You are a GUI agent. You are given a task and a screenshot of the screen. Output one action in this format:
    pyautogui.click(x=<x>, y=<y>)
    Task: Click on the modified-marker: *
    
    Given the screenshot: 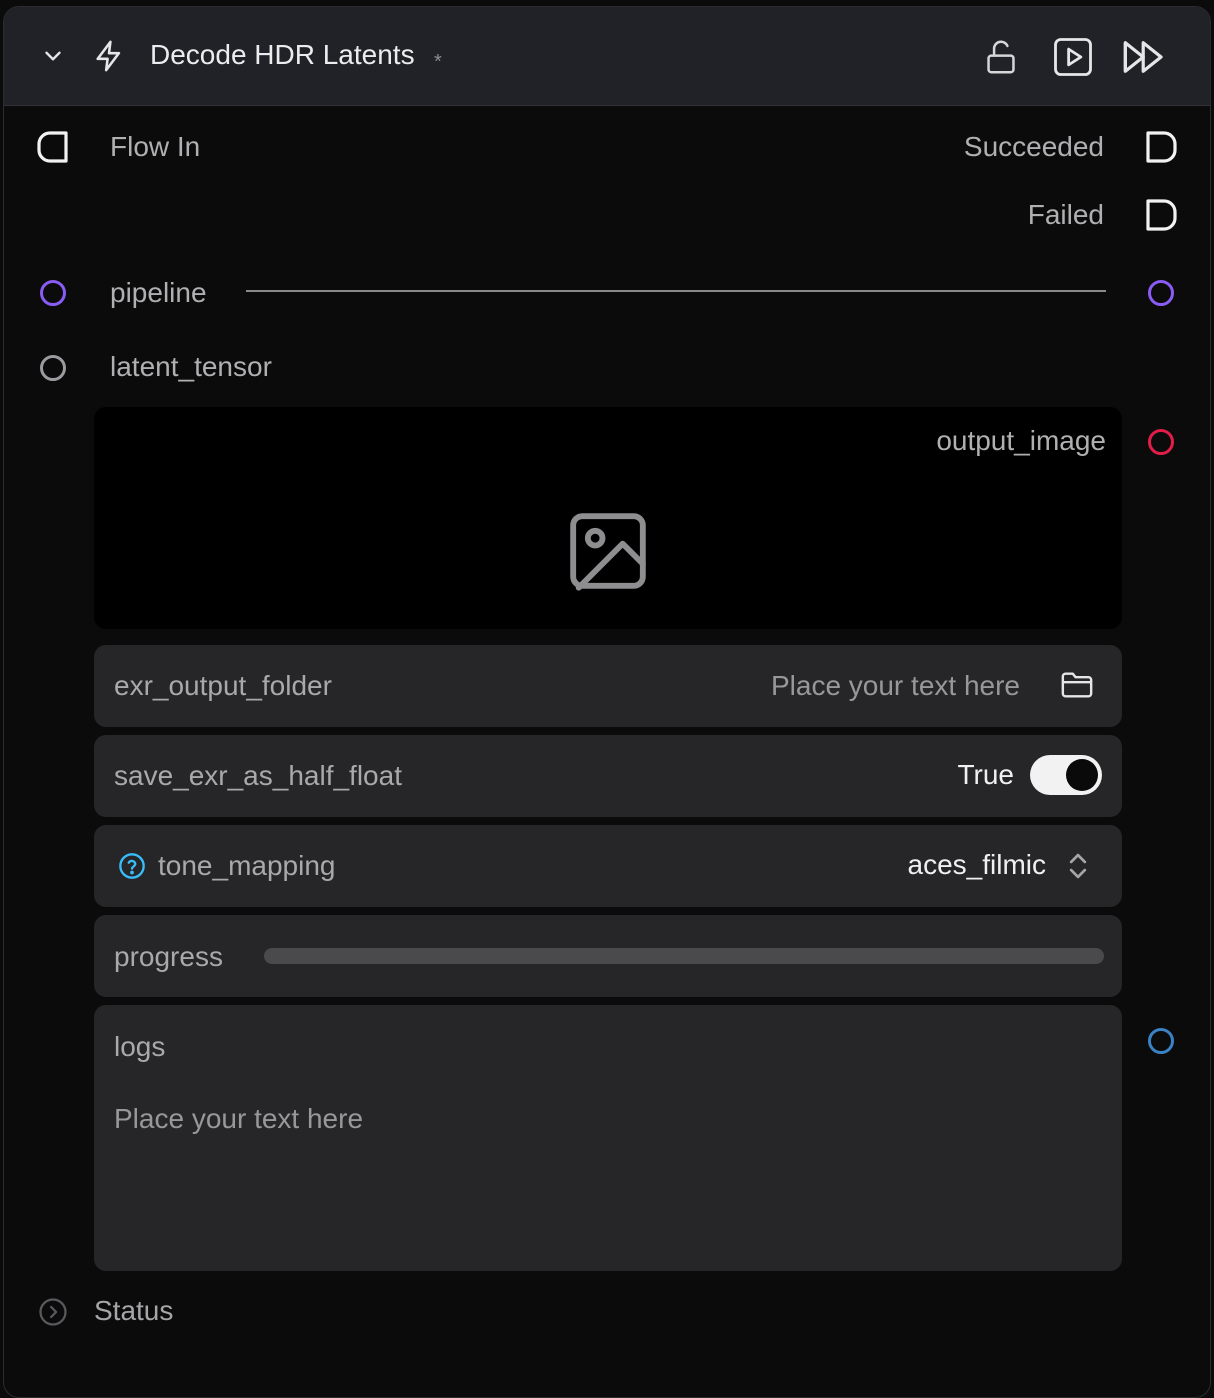 What is the action you would take?
    pyautogui.click(x=438, y=62)
    